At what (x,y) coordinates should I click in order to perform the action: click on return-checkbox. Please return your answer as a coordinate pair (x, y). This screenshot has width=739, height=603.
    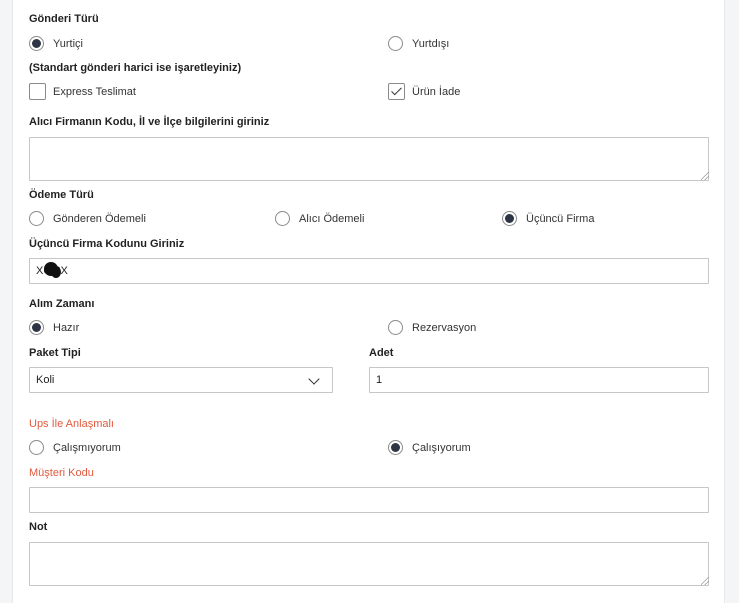
    Looking at the image, I should click on (396, 91).